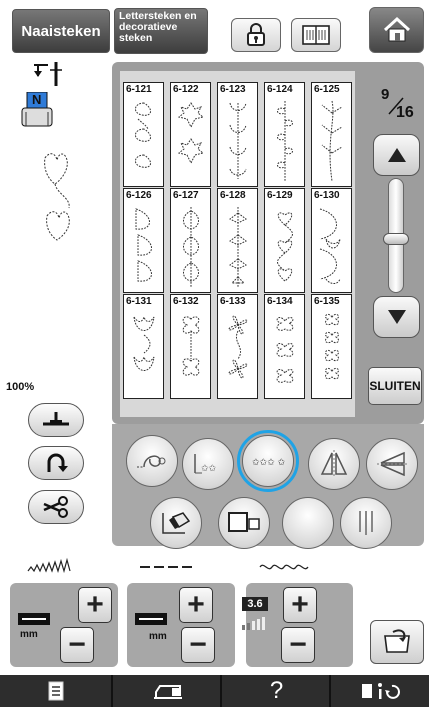 This screenshot has width=429, height=707. I want to click on mirror-vertical-button, so click(334, 464).